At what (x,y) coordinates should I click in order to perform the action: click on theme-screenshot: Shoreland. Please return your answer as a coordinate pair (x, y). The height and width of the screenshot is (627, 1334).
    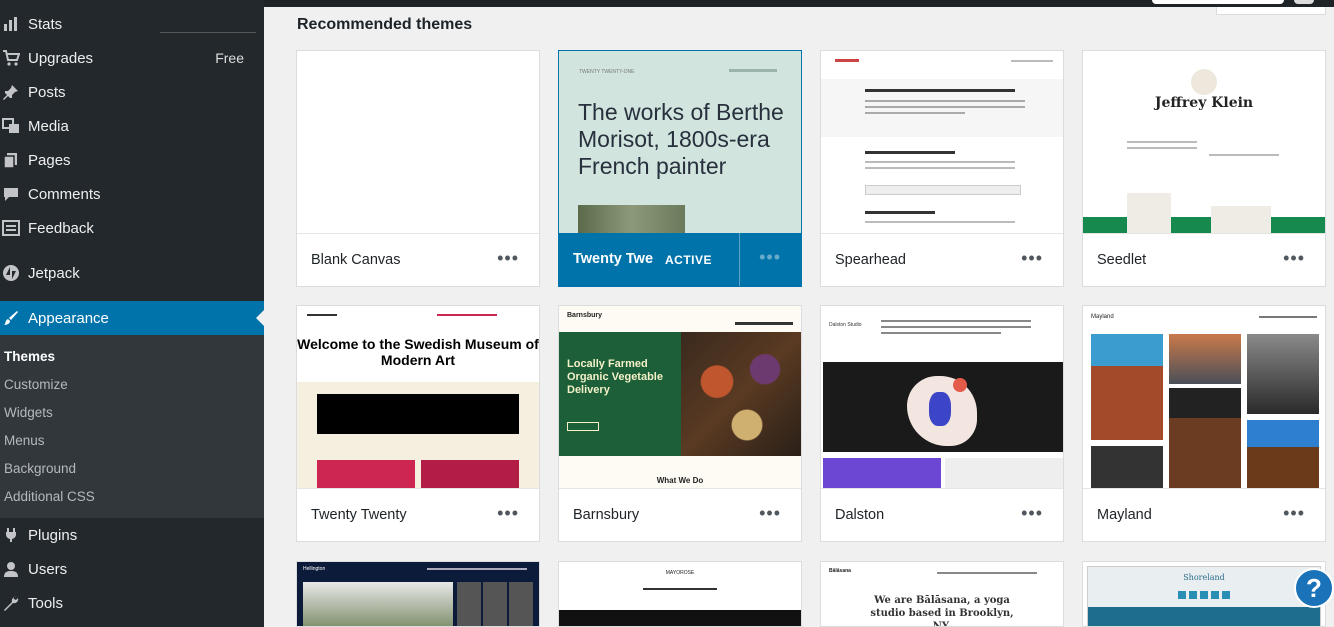
    Looking at the image, I should click on (1204, 594).